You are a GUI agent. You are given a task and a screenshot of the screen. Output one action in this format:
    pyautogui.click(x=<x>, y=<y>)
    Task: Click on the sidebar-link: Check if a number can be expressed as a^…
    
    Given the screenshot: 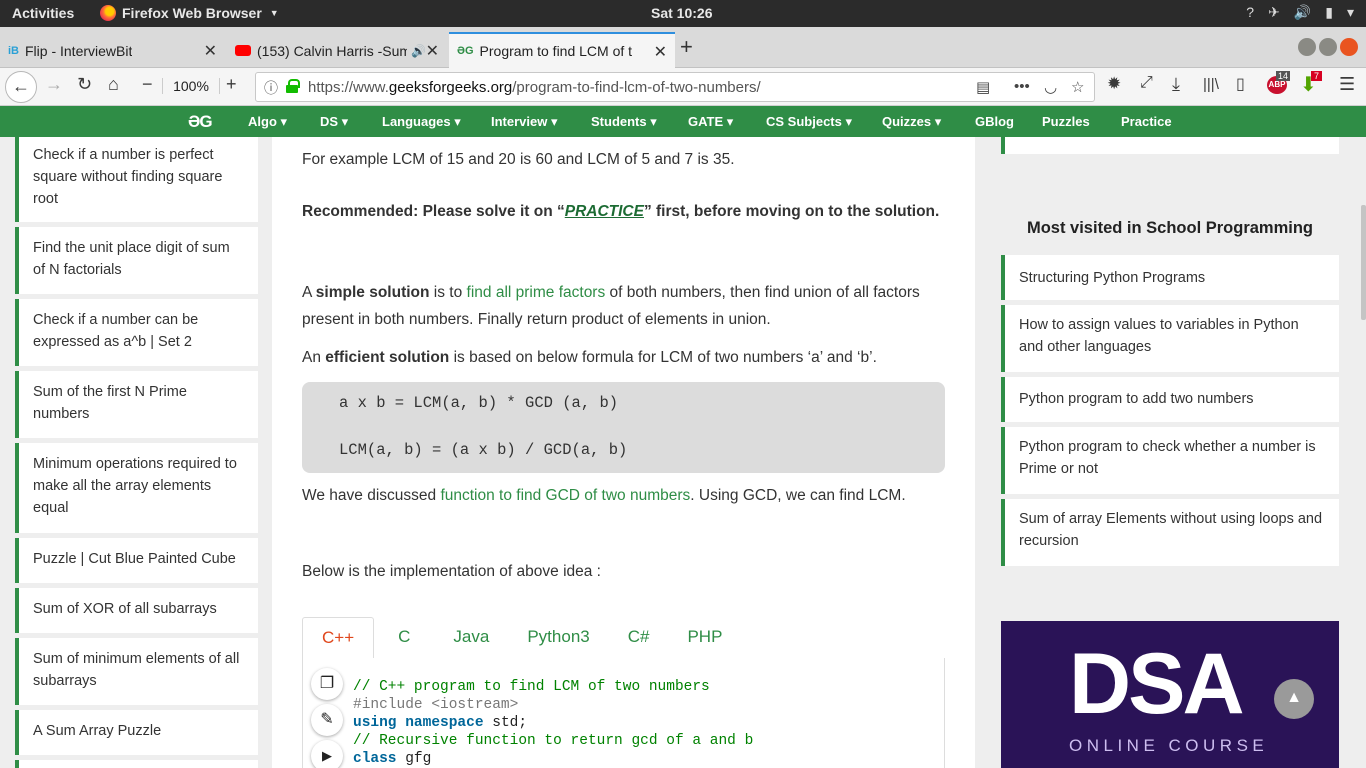 What is the action you would take?
    pyautogui.click(x=136, y=332)
    